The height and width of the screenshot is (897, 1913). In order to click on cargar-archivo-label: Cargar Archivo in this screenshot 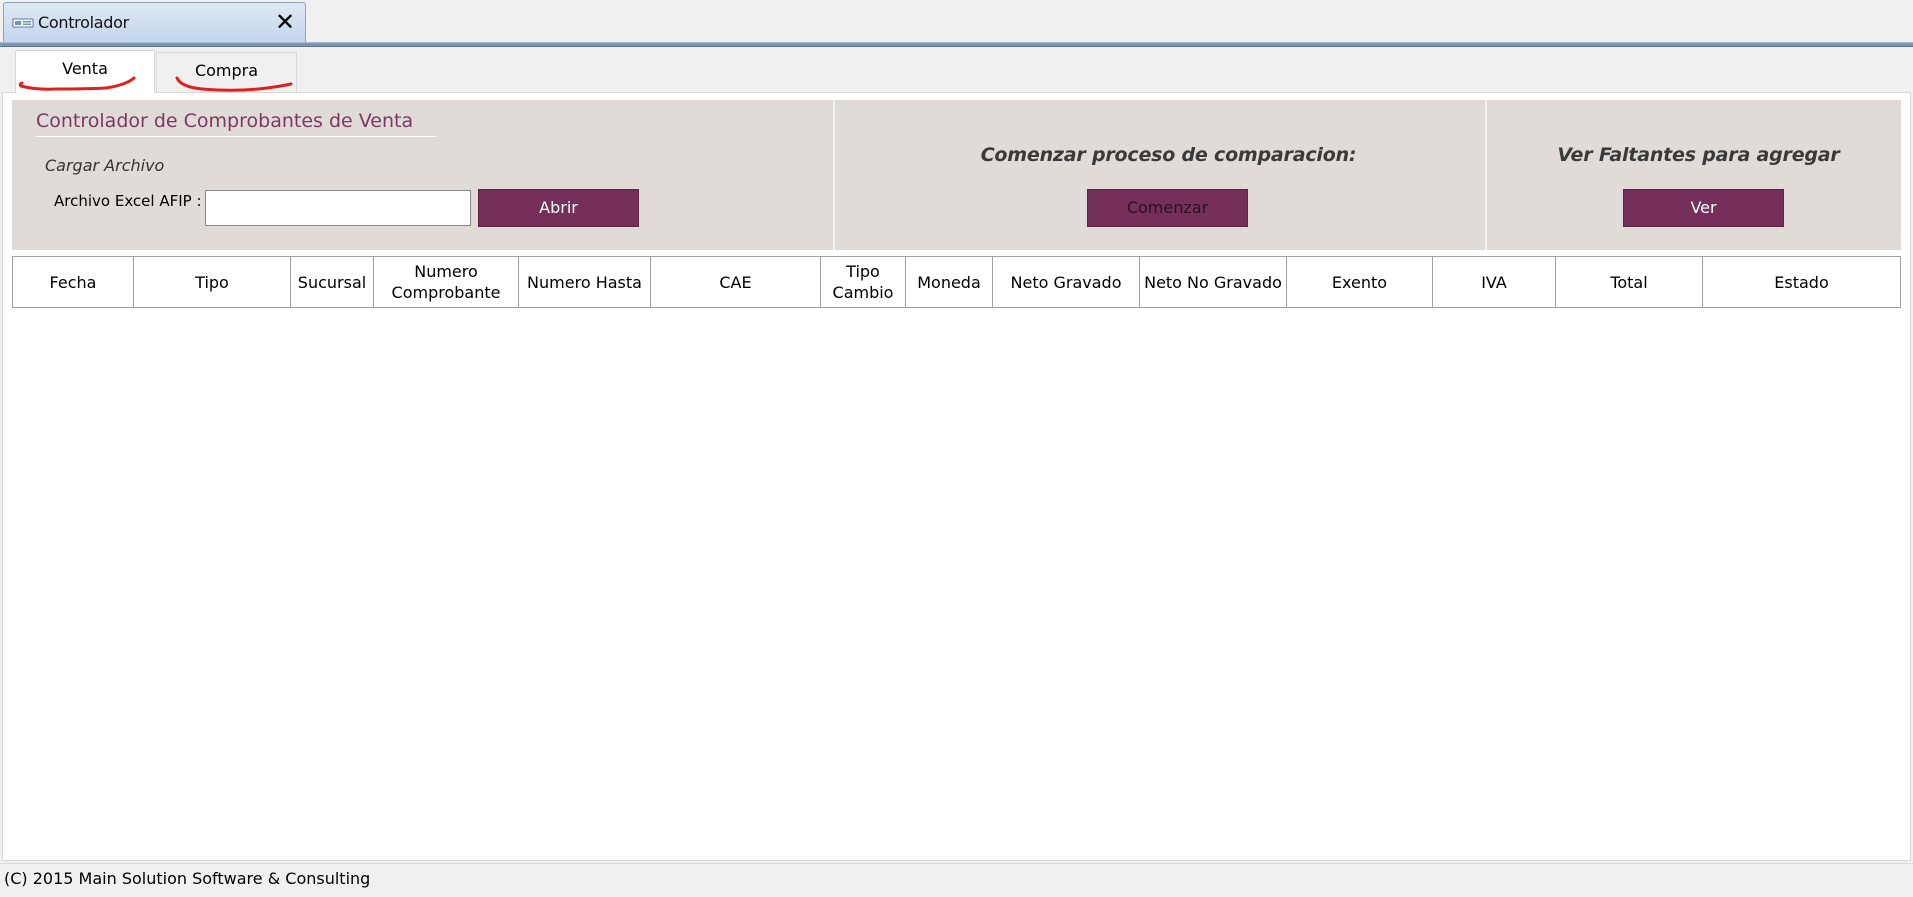, I will do `click(105, 165)`.